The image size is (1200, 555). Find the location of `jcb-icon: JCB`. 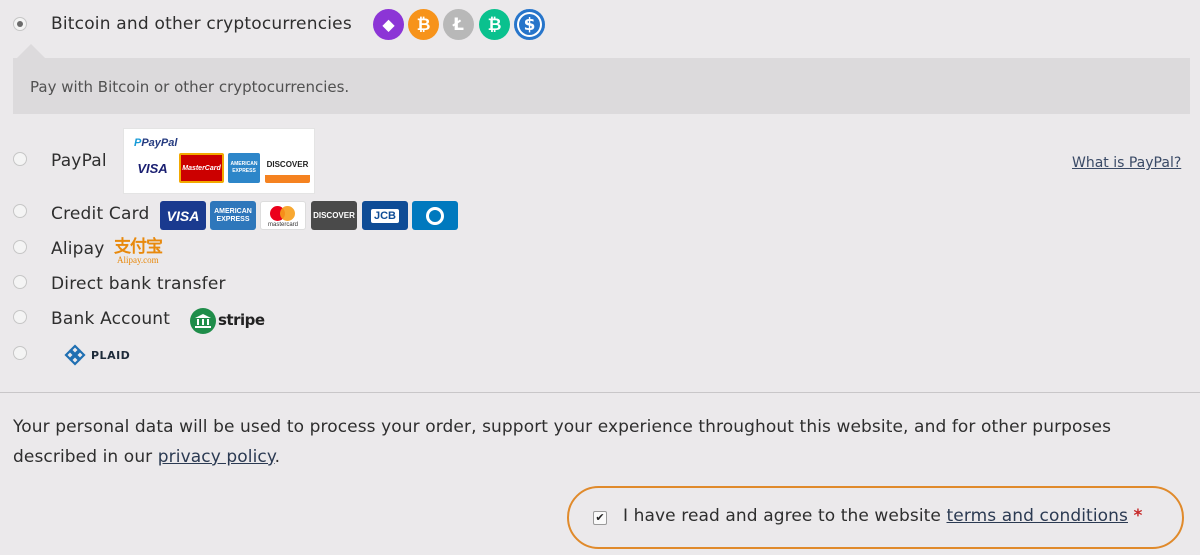

jcb-icon: JCB is located at coordinates (385, 215).